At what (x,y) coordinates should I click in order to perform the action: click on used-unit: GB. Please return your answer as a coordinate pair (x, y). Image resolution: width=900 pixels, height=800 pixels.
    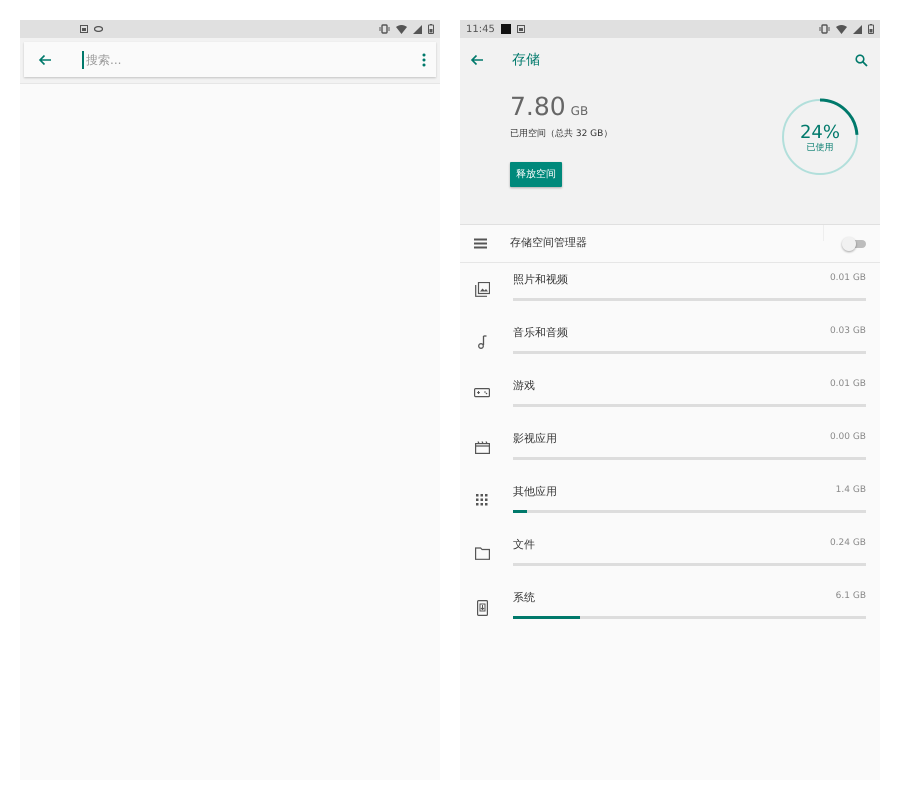
    Looking at the image, I should click on (579, 111).